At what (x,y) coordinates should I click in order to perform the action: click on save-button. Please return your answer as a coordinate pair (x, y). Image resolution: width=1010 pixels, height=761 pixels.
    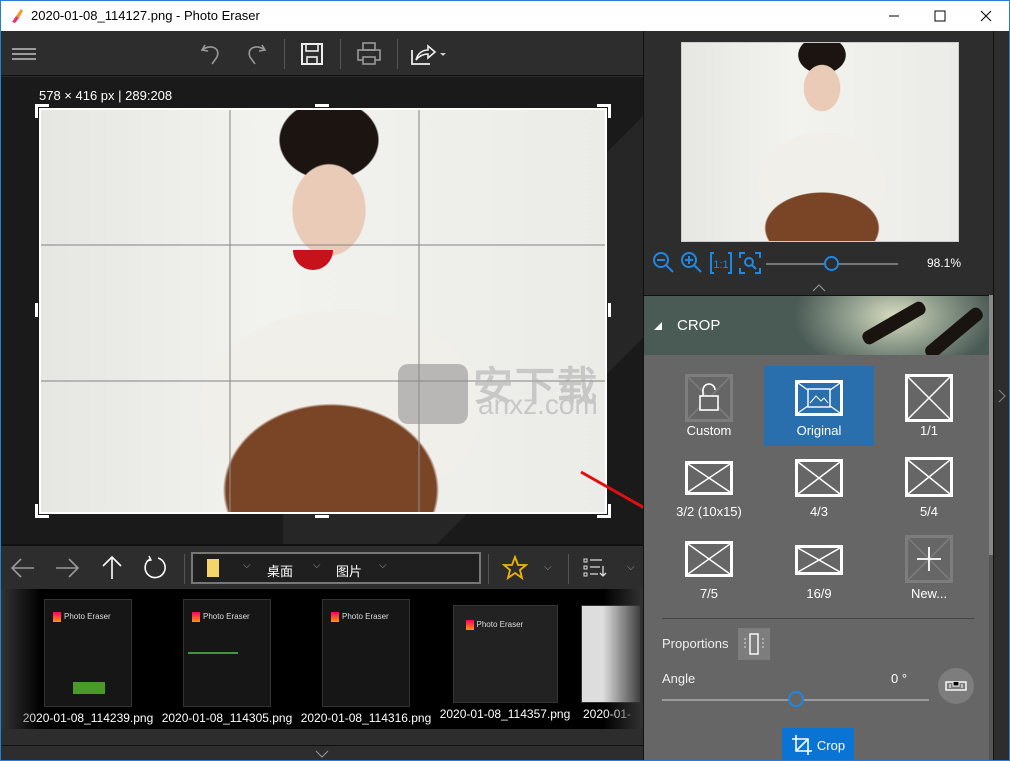
    Looking at the image, I should click on (312, 54).